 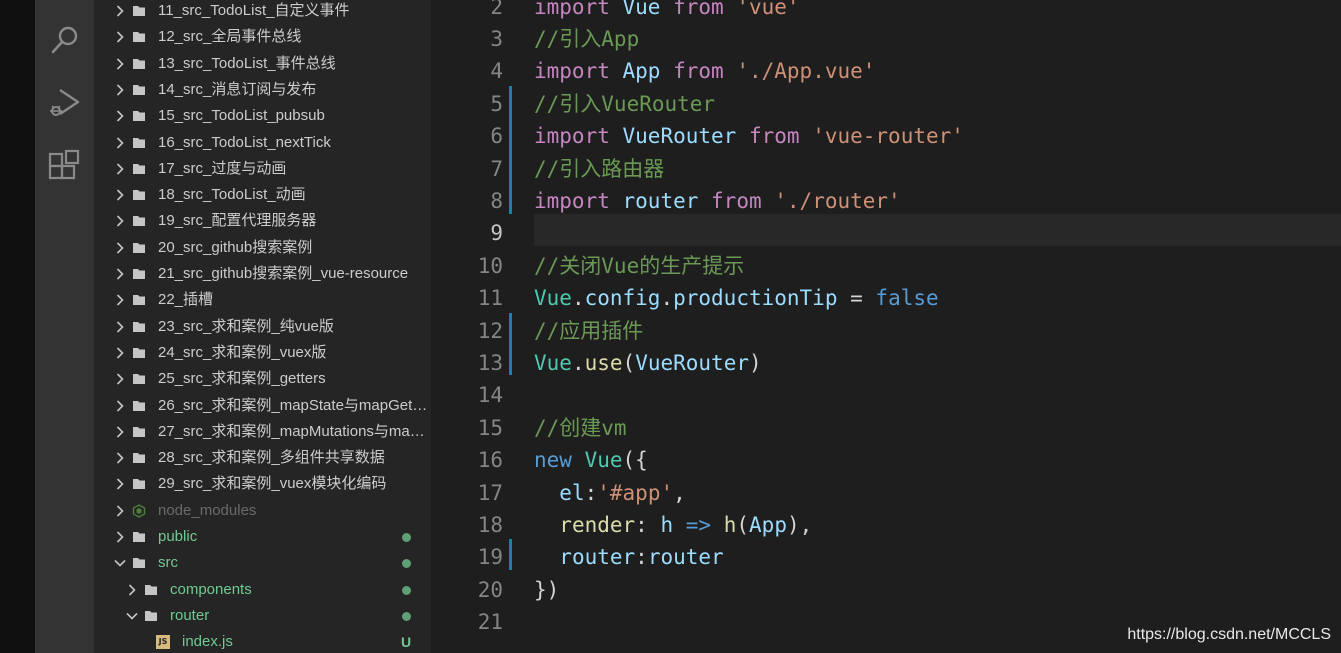 What do you see at coordinates (888, 136) in the screenshot?
I see `code-token: 'vue-router'` at bounding box center [888, 136].